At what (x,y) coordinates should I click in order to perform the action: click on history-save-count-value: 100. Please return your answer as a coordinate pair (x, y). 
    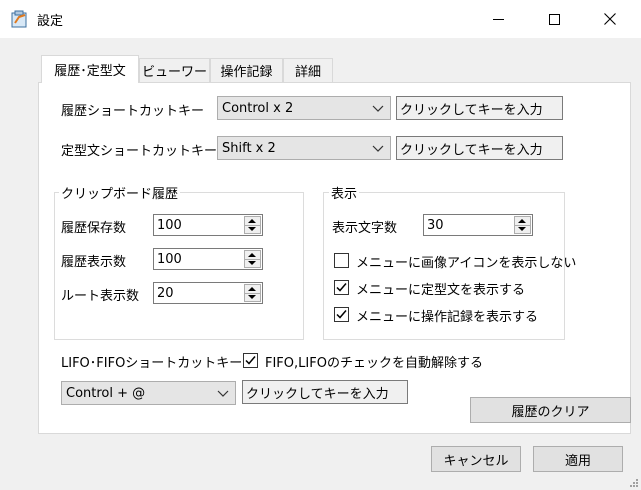
    Looking at the image, I should click on (169, 225).